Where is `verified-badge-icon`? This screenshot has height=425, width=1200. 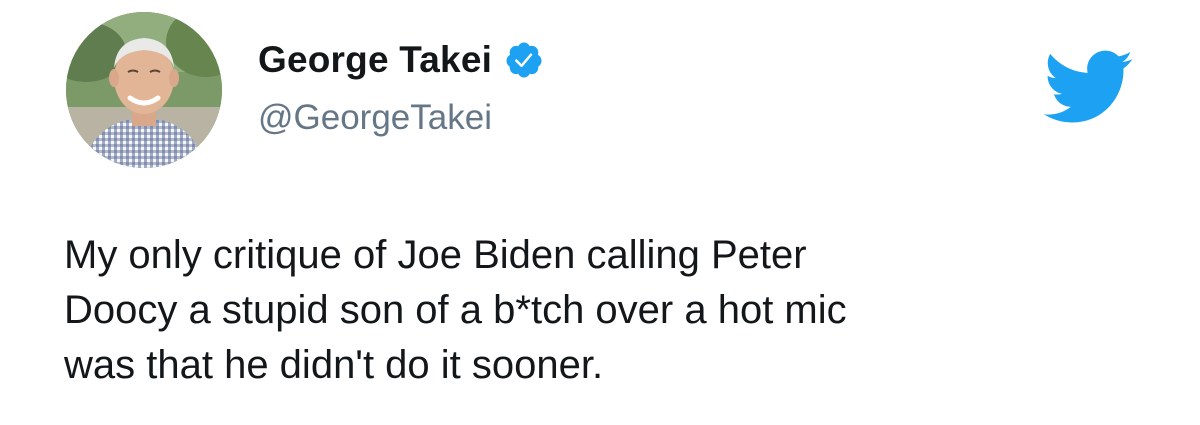
verified-badge-icon is located at coordinates (524, 60).